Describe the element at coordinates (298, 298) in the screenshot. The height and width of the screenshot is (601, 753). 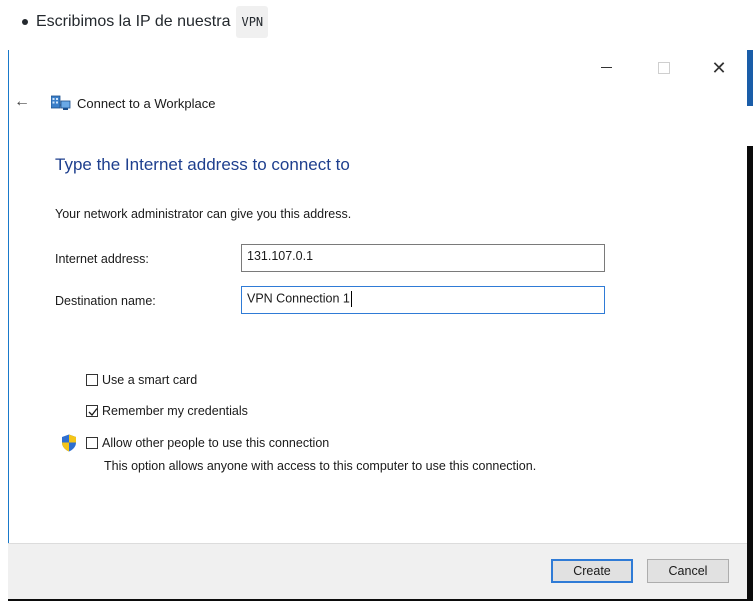
I see `destination-name-value: VPN Connection 1` at that location.